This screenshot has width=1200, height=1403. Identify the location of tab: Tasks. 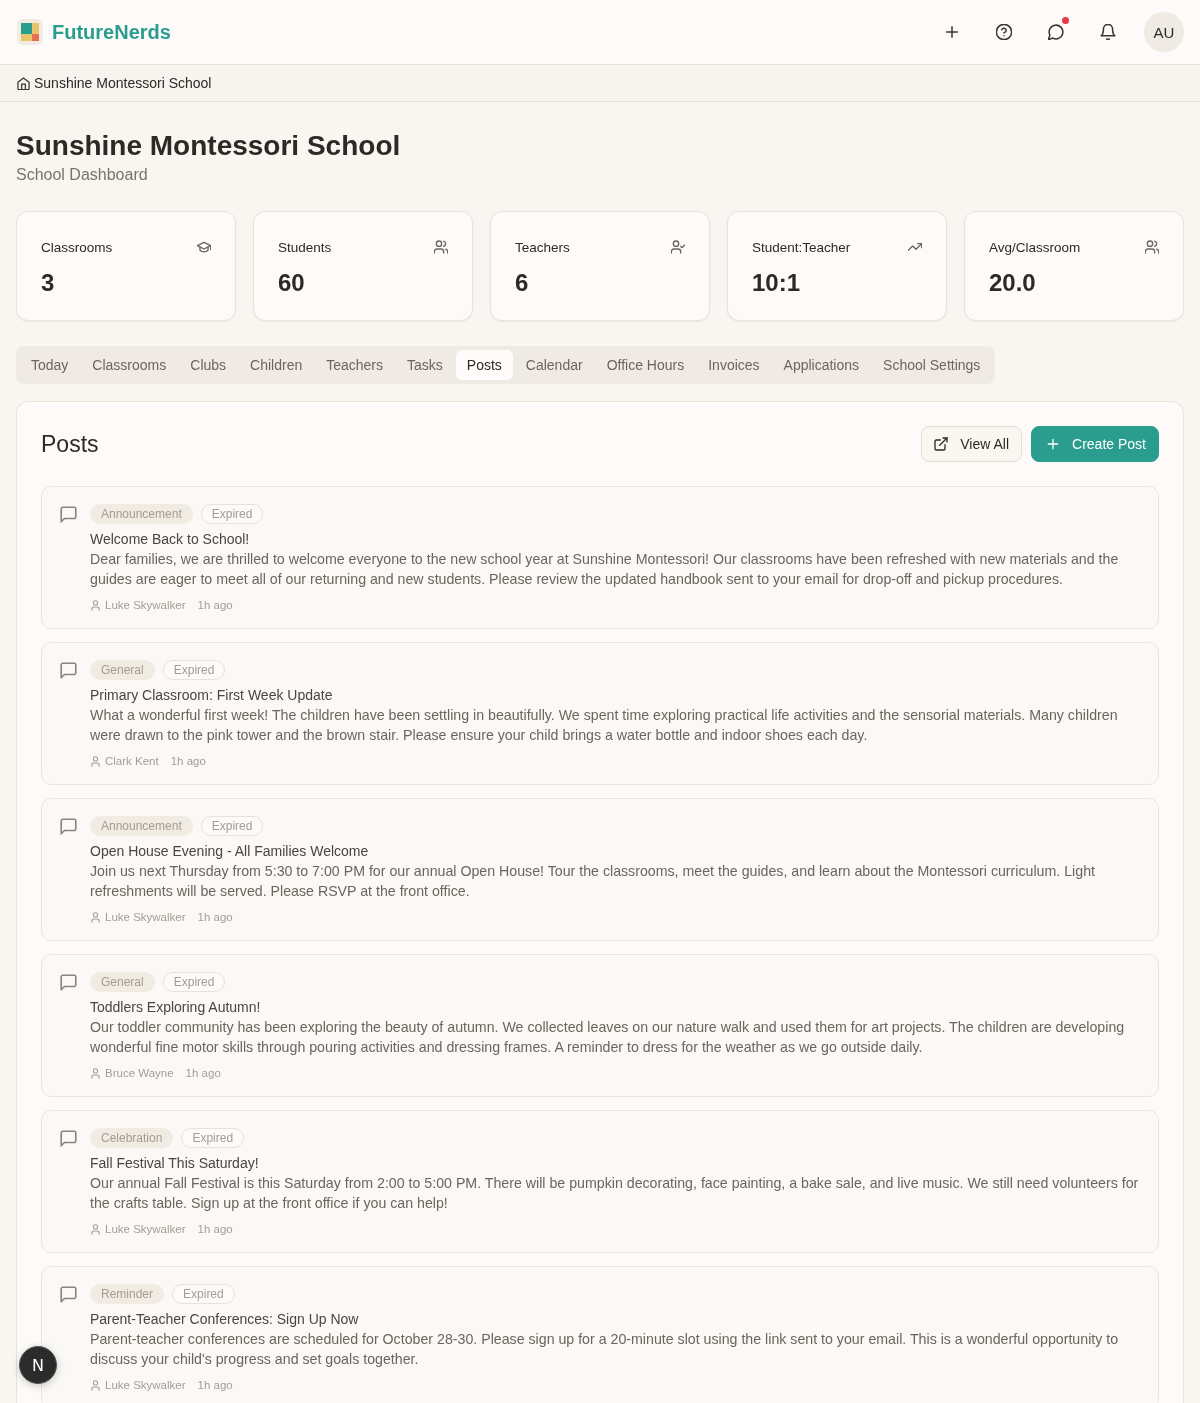
(425, 365).